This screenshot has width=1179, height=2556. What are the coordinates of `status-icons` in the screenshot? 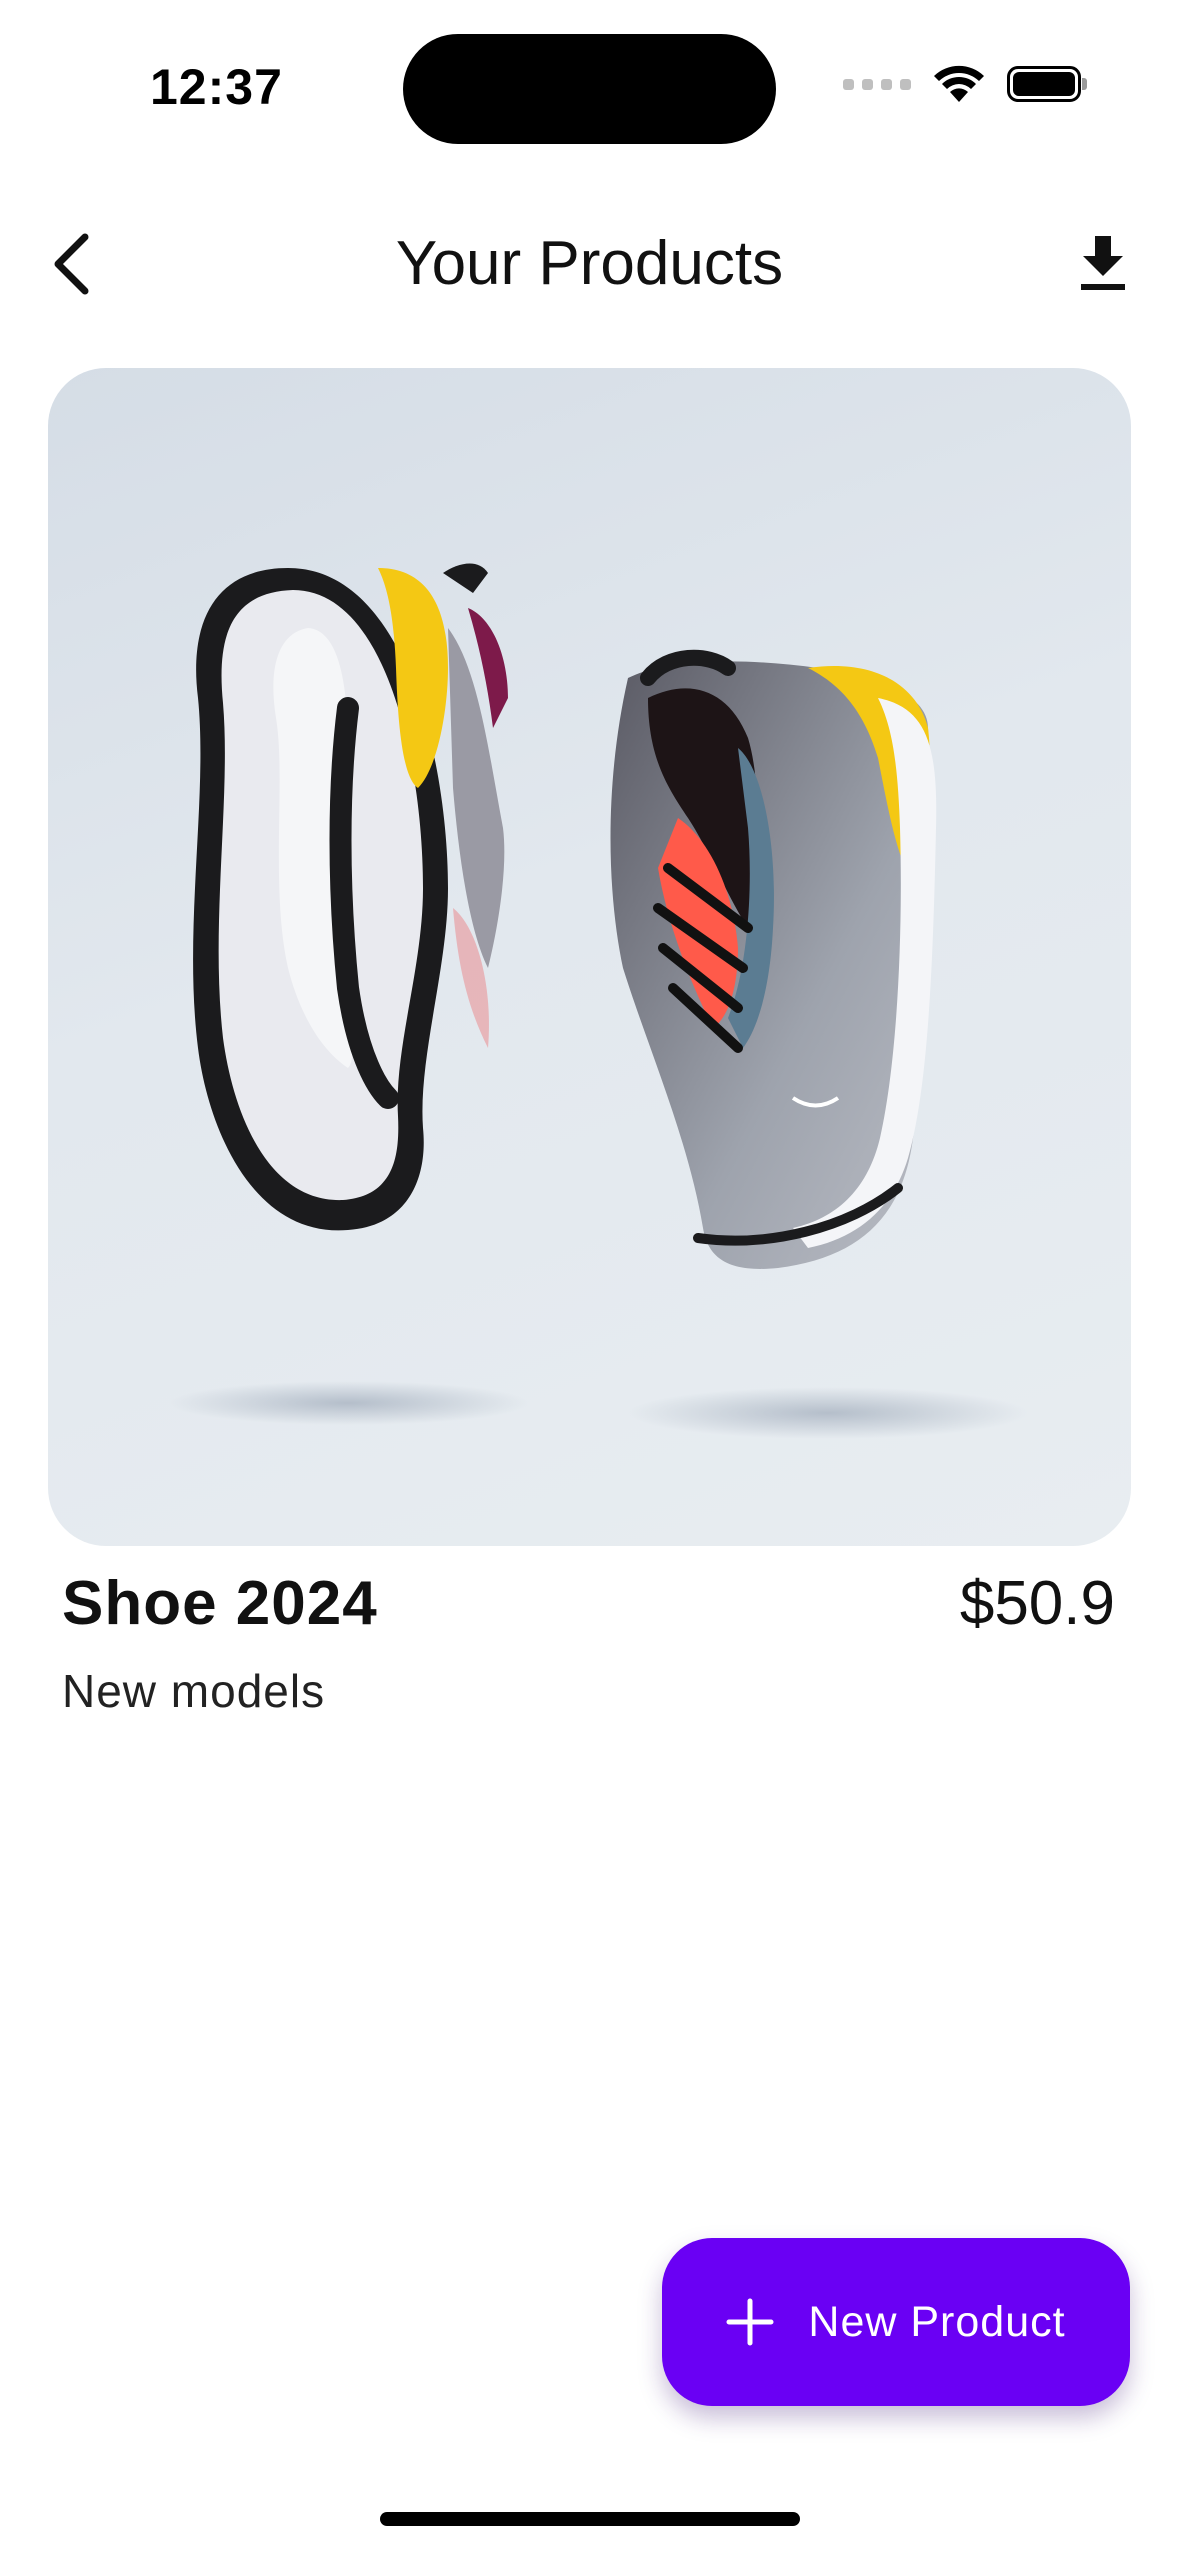 It's located at (965, 84).